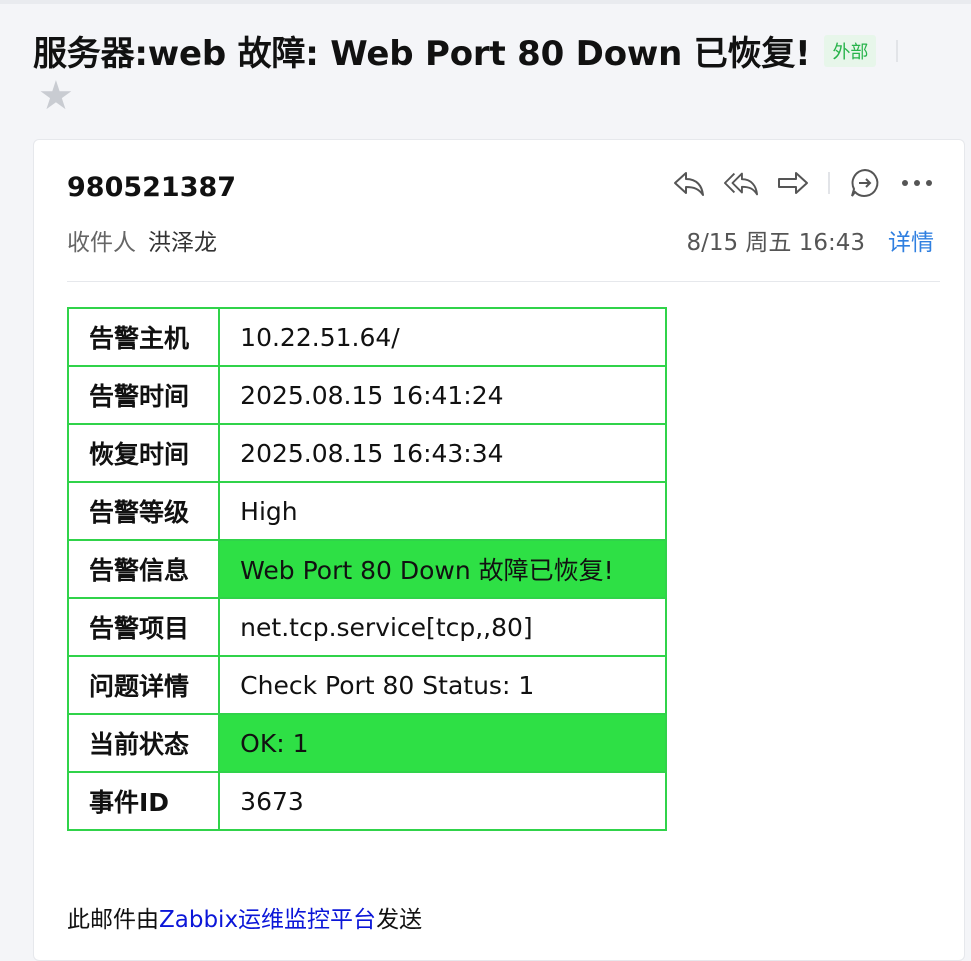 The width and height of the screenshot is (971, 961). What do you see at coordinates (56, 96) in the screenshot?
I see `star-icon: ★` at bounding box center [56, 96].